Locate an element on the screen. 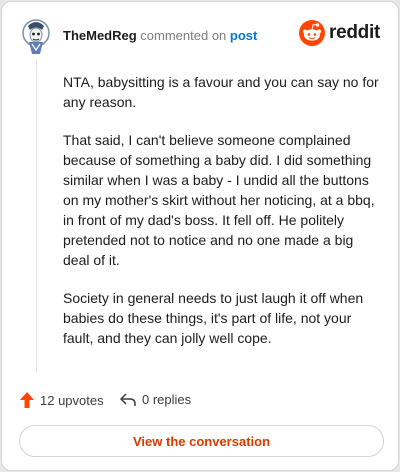  comment-meta: TheMedReg commented on post is located at coordinates (160, 35).